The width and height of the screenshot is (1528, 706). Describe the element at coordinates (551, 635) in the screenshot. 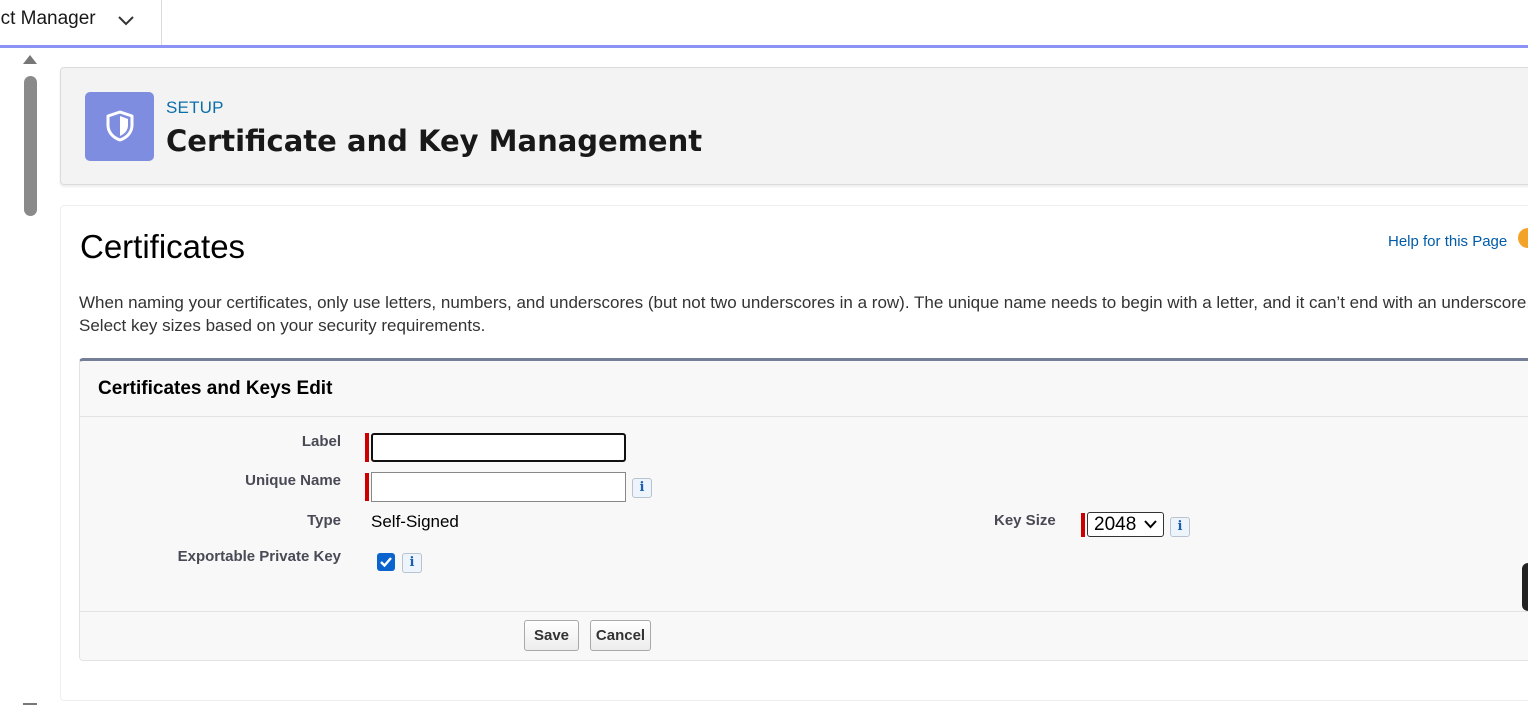

I see `save-button: Save` at that location.